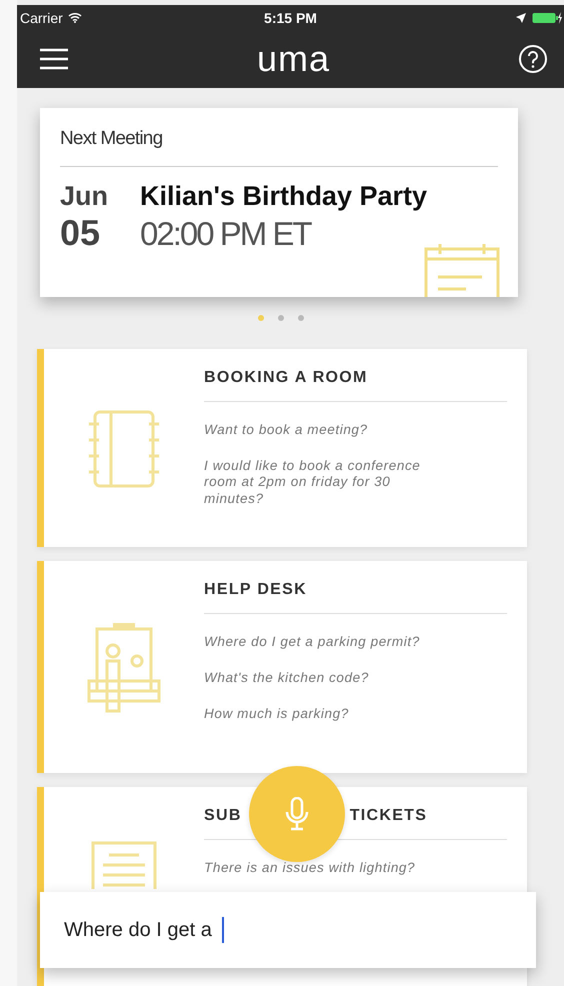 Image resolution: width=564 pixels, height=986 pixels. Describe the element at coordinates (533, 59) in the screenshot. I see `help-button` at that location.